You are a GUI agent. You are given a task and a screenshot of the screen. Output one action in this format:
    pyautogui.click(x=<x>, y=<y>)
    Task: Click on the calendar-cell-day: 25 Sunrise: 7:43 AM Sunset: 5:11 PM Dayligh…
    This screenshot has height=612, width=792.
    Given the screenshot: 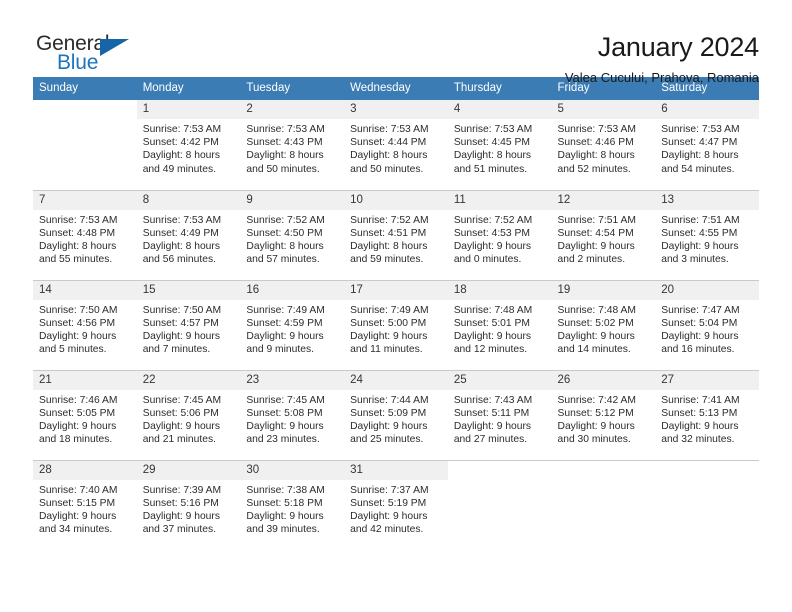 What is the action you would take?
    pyautogui.click(x=499, y=414)
    